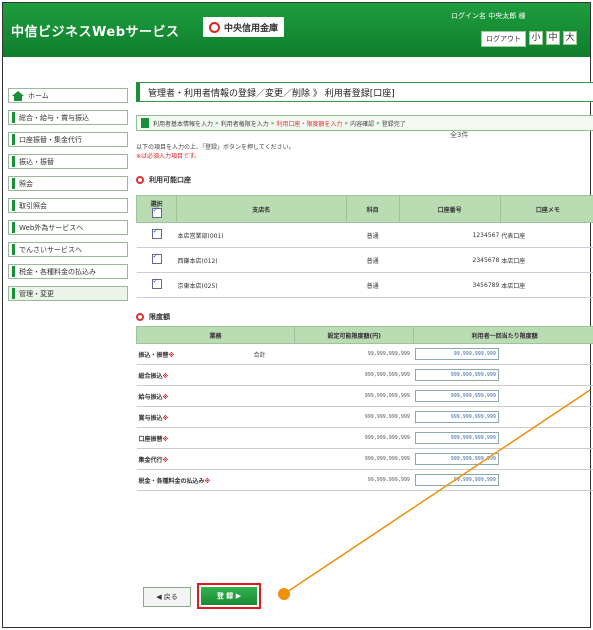  Describe the element at coordinates (95, 32) in the screenshot. I see `service-brand: 中信ビジネスWebサービス` at that location.